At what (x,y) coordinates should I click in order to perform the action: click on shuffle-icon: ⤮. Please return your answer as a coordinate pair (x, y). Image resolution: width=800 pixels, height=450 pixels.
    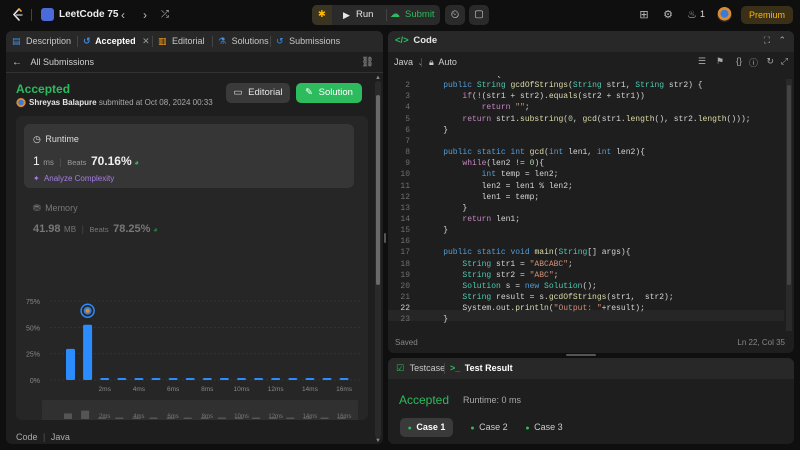
    Looking at the image, I should click on (165, 15).